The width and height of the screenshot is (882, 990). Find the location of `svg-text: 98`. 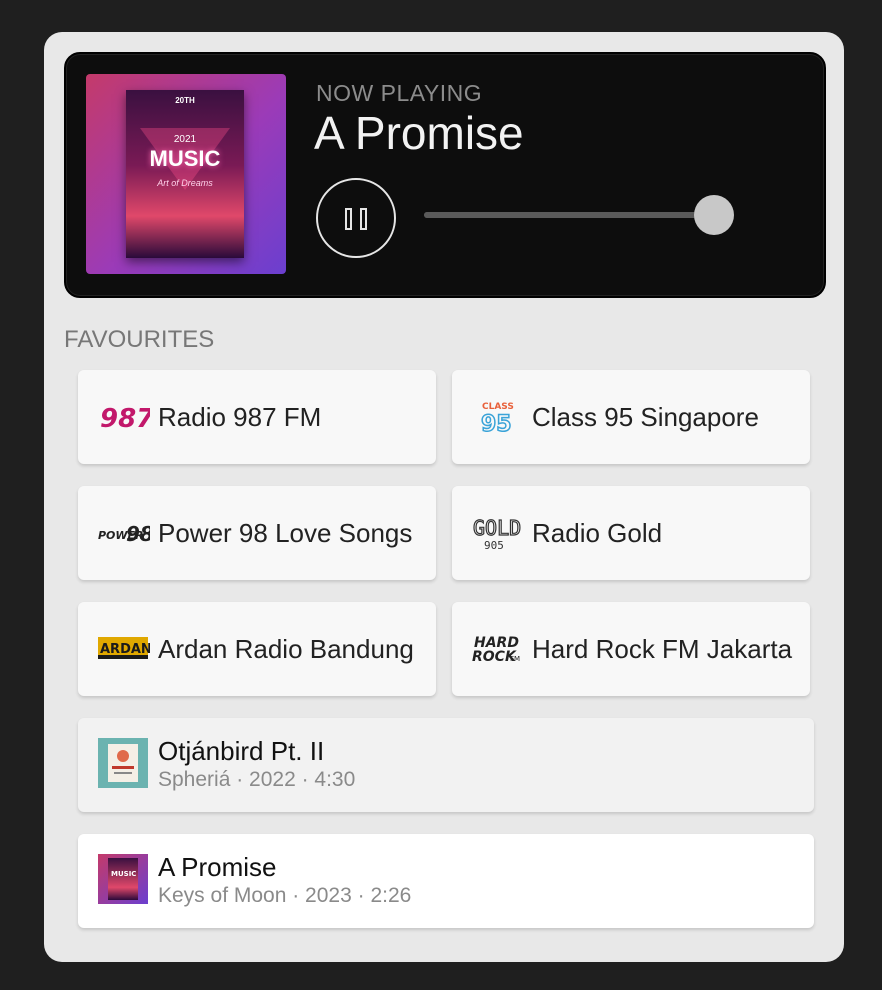

svg-text: 98 is located at coordinates (138, 534).